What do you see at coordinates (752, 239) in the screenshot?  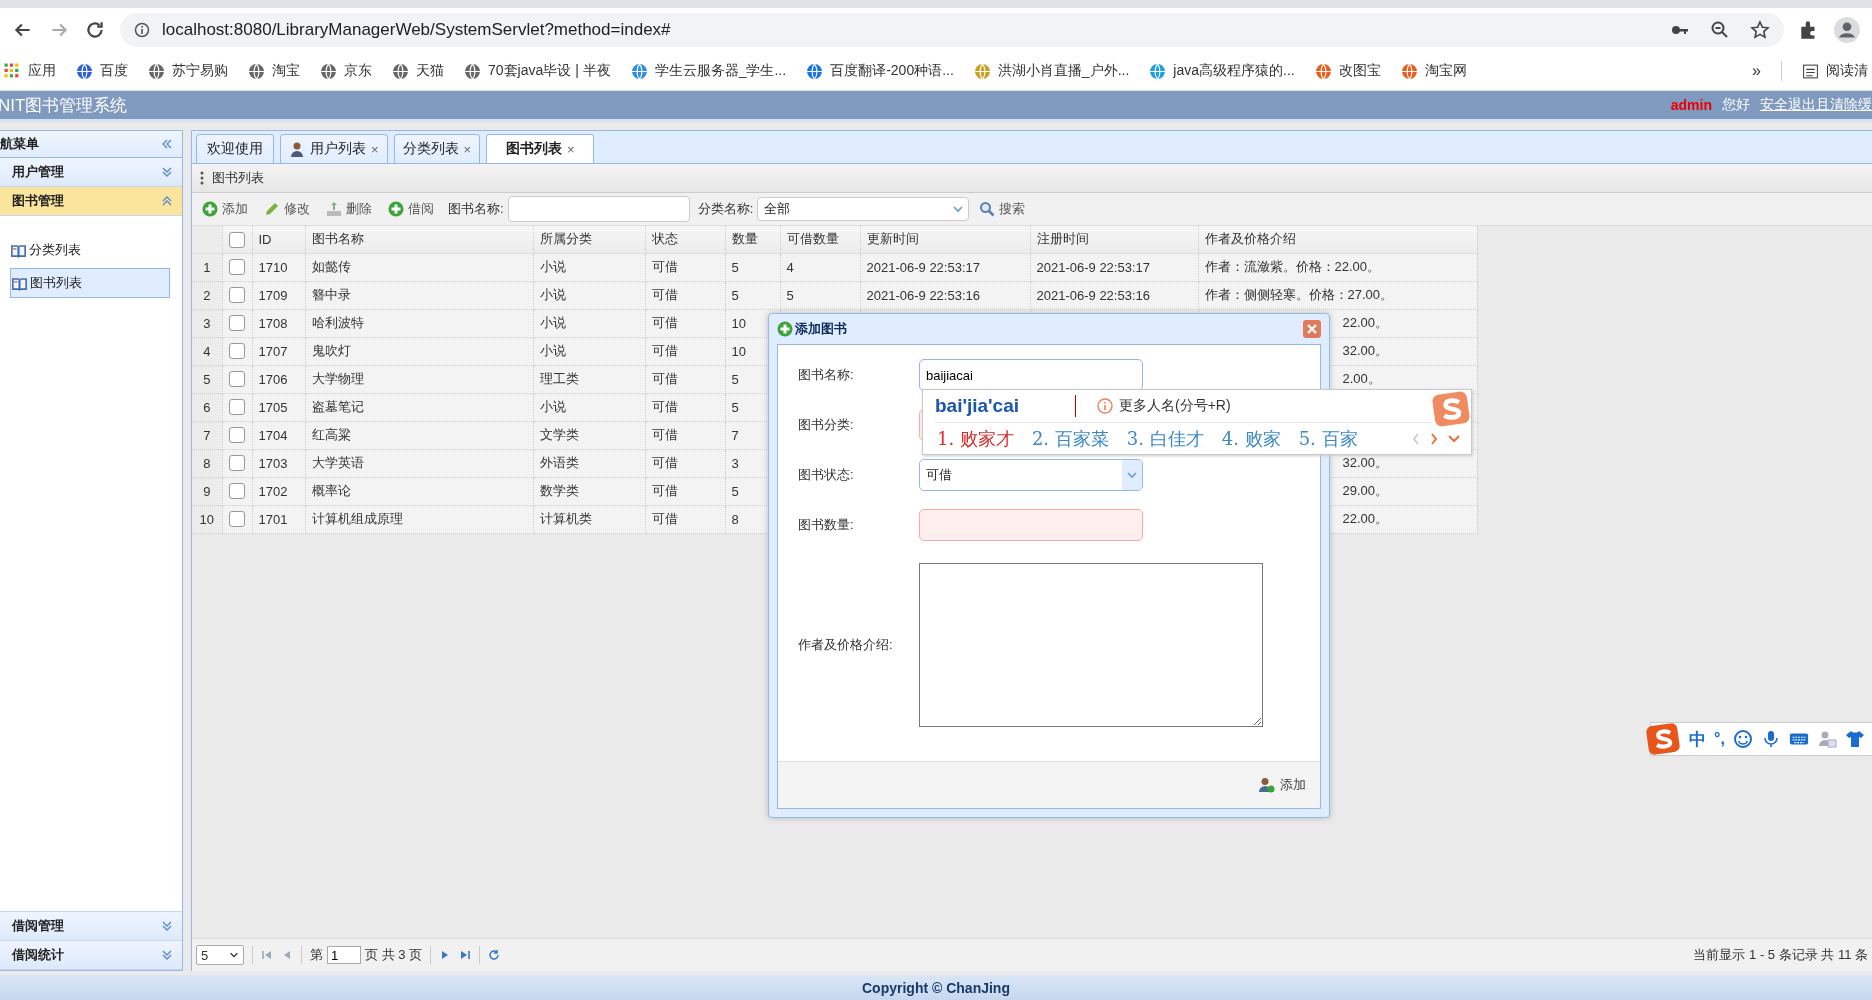 I see `column-header: 数量` at bounding box center [752, 239].